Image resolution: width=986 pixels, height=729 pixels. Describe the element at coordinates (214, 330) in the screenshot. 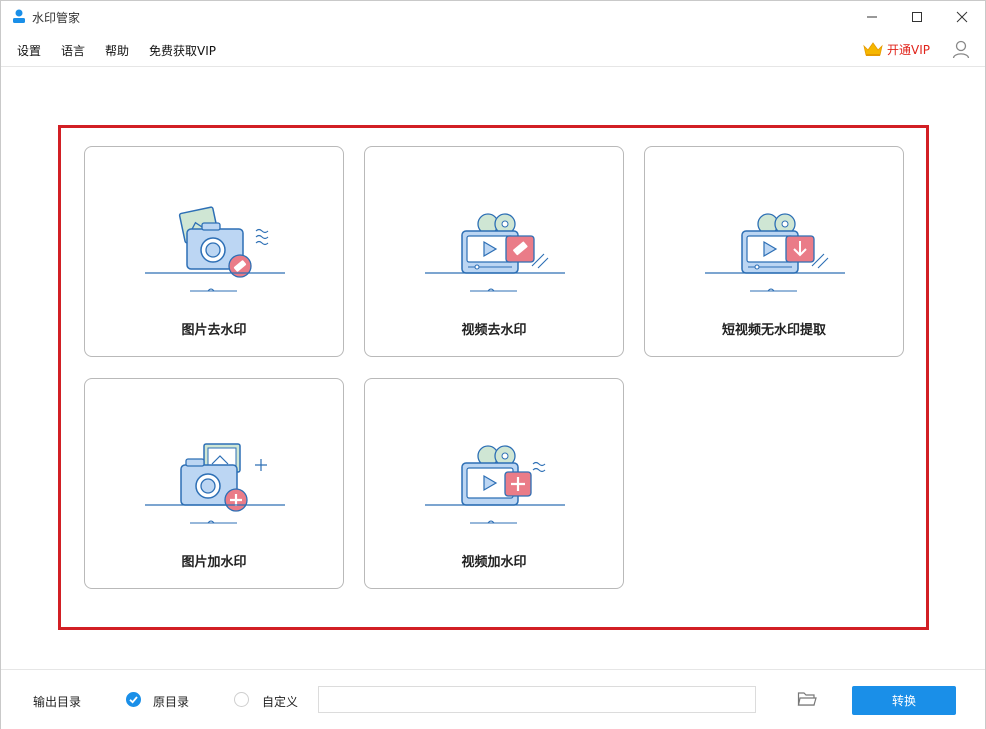

I see `card-label: 图片去水印` at that location.